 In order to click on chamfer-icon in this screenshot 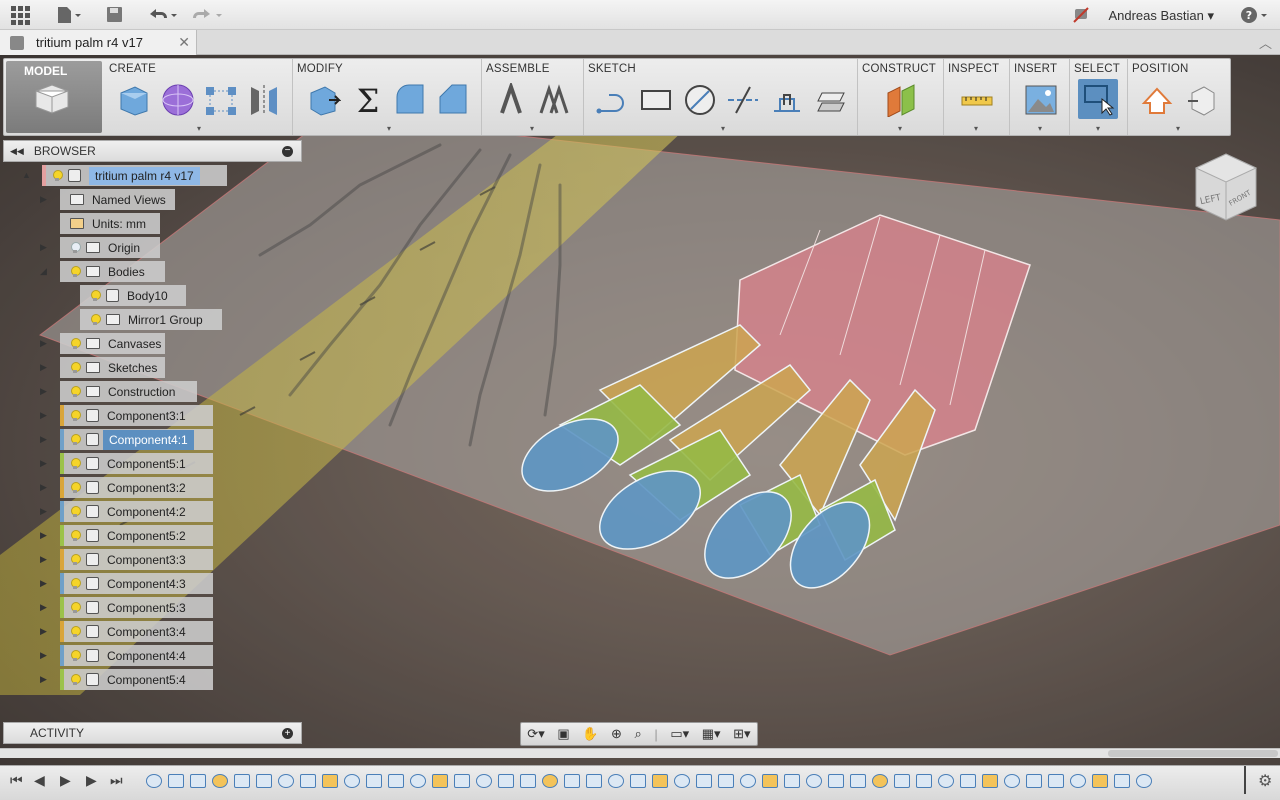, I will do `click(453, 100)`.